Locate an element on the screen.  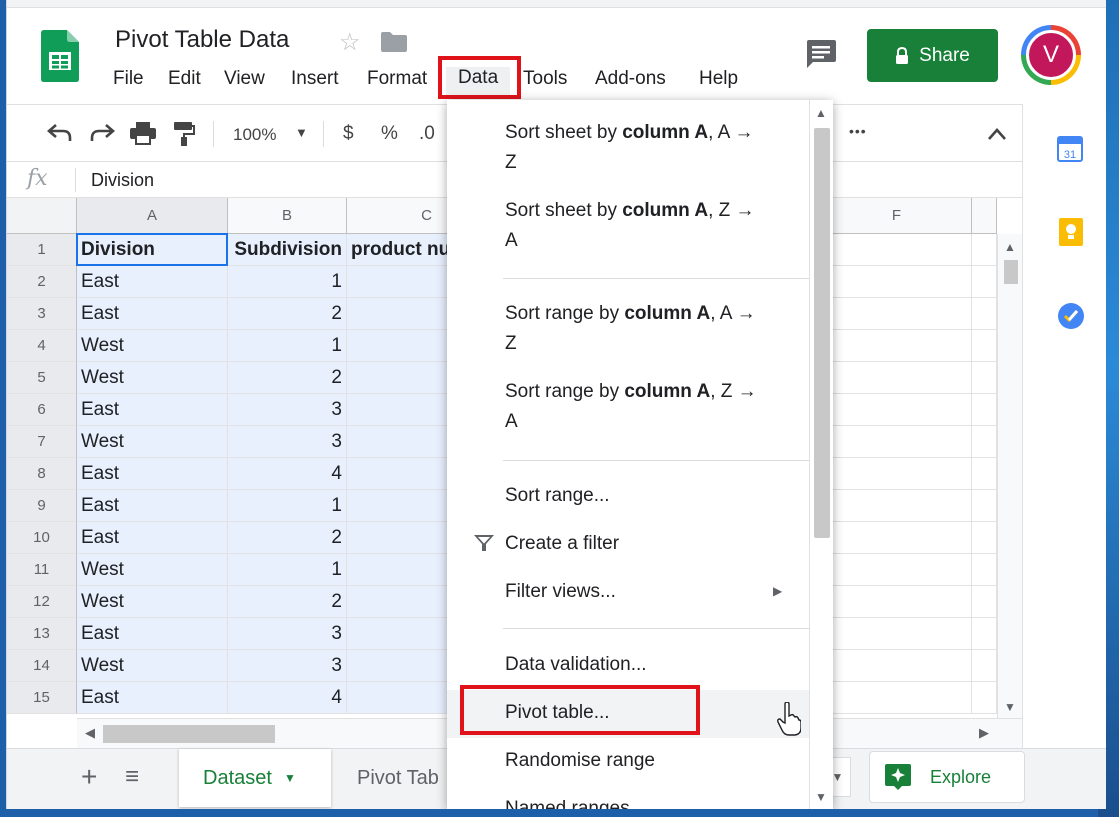
menu-item-sort-sheet-az: Sort sheet by column A, A → Z is located at coordinates (629, 148).